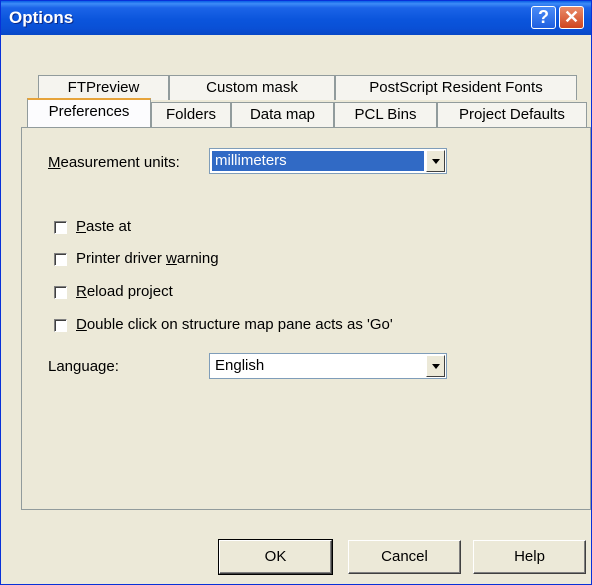 Image resolution: width=592 pixels, height=585 pixels. I want to click on language-value: English, so click(240, 365).